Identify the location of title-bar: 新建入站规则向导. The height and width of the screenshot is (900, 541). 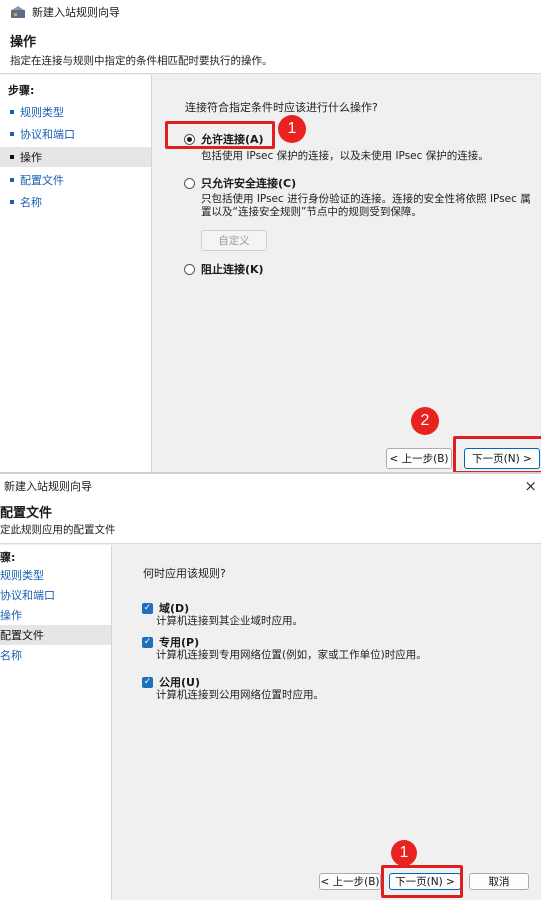
(270, 12).